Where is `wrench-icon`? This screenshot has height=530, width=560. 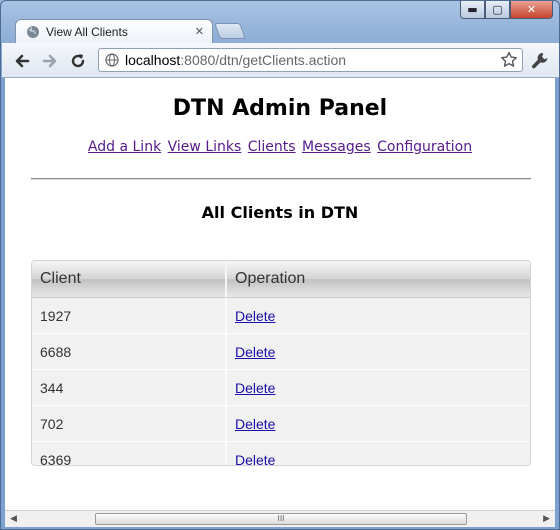 wrench-icon is located at coordinates (540, 61).